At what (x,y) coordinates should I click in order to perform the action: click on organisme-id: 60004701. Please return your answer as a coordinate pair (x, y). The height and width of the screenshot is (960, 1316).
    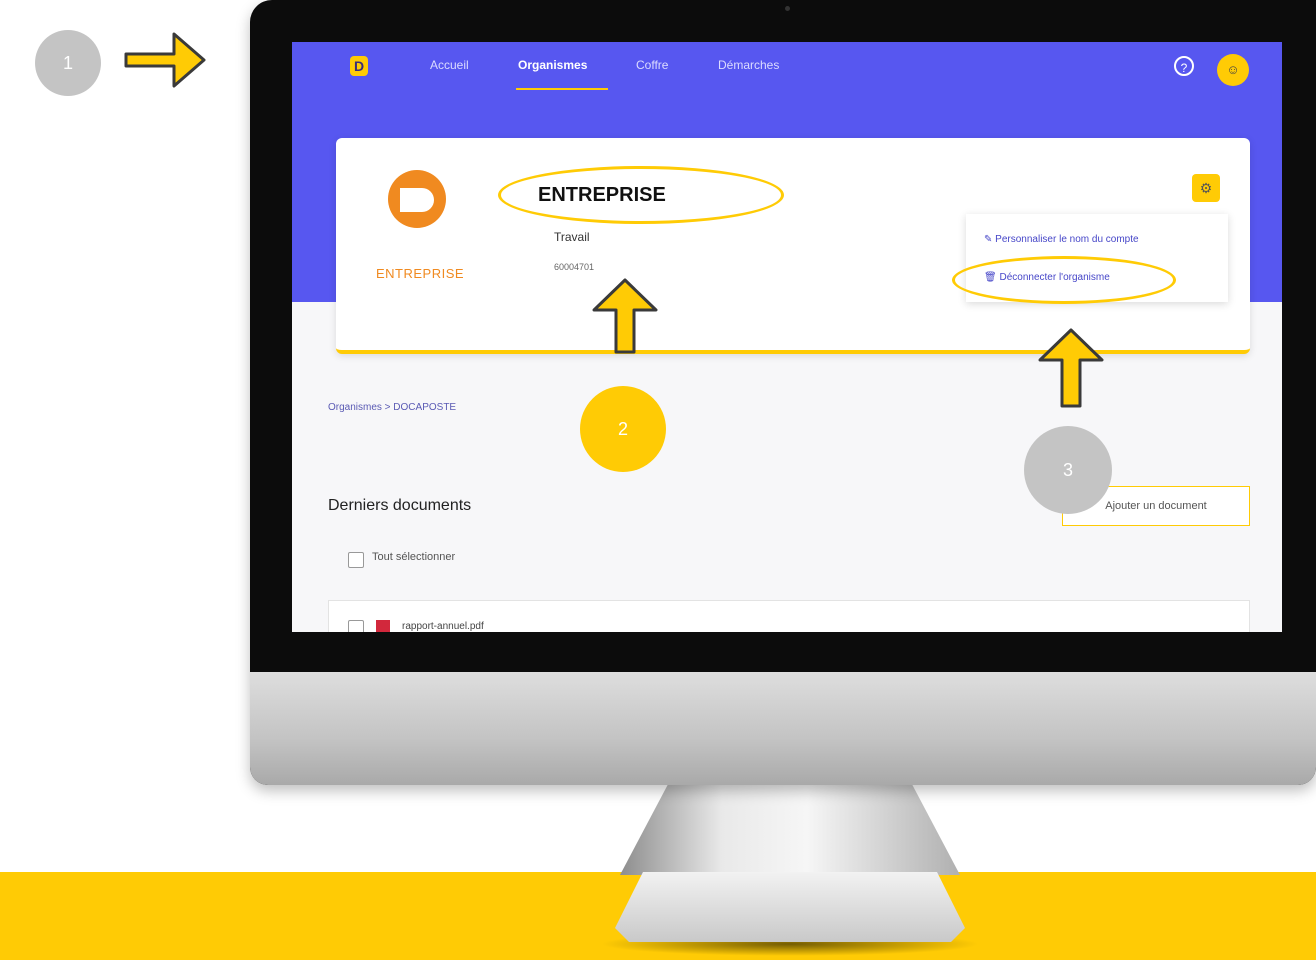
    Looking at the image, I should click on (574, 267).